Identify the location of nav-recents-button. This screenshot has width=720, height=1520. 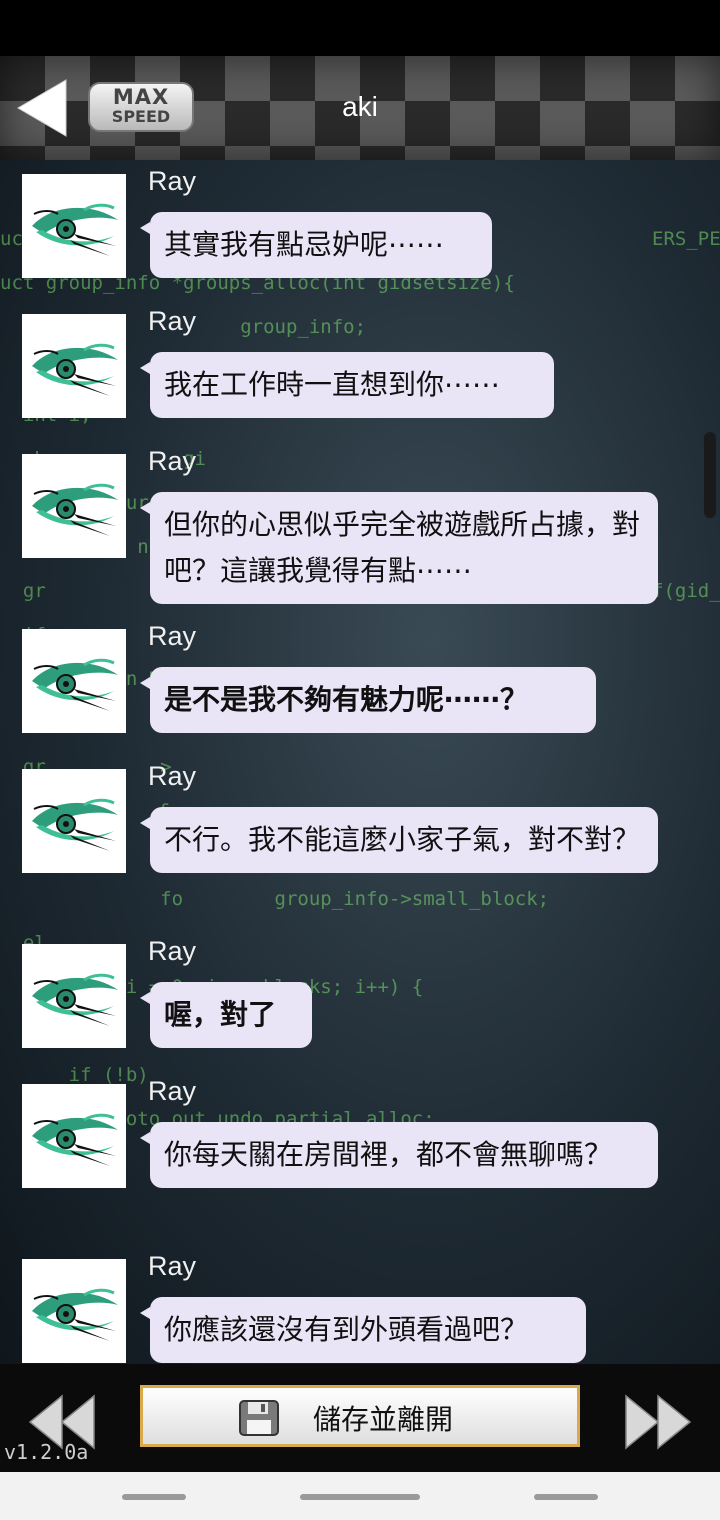
(154, 1497).